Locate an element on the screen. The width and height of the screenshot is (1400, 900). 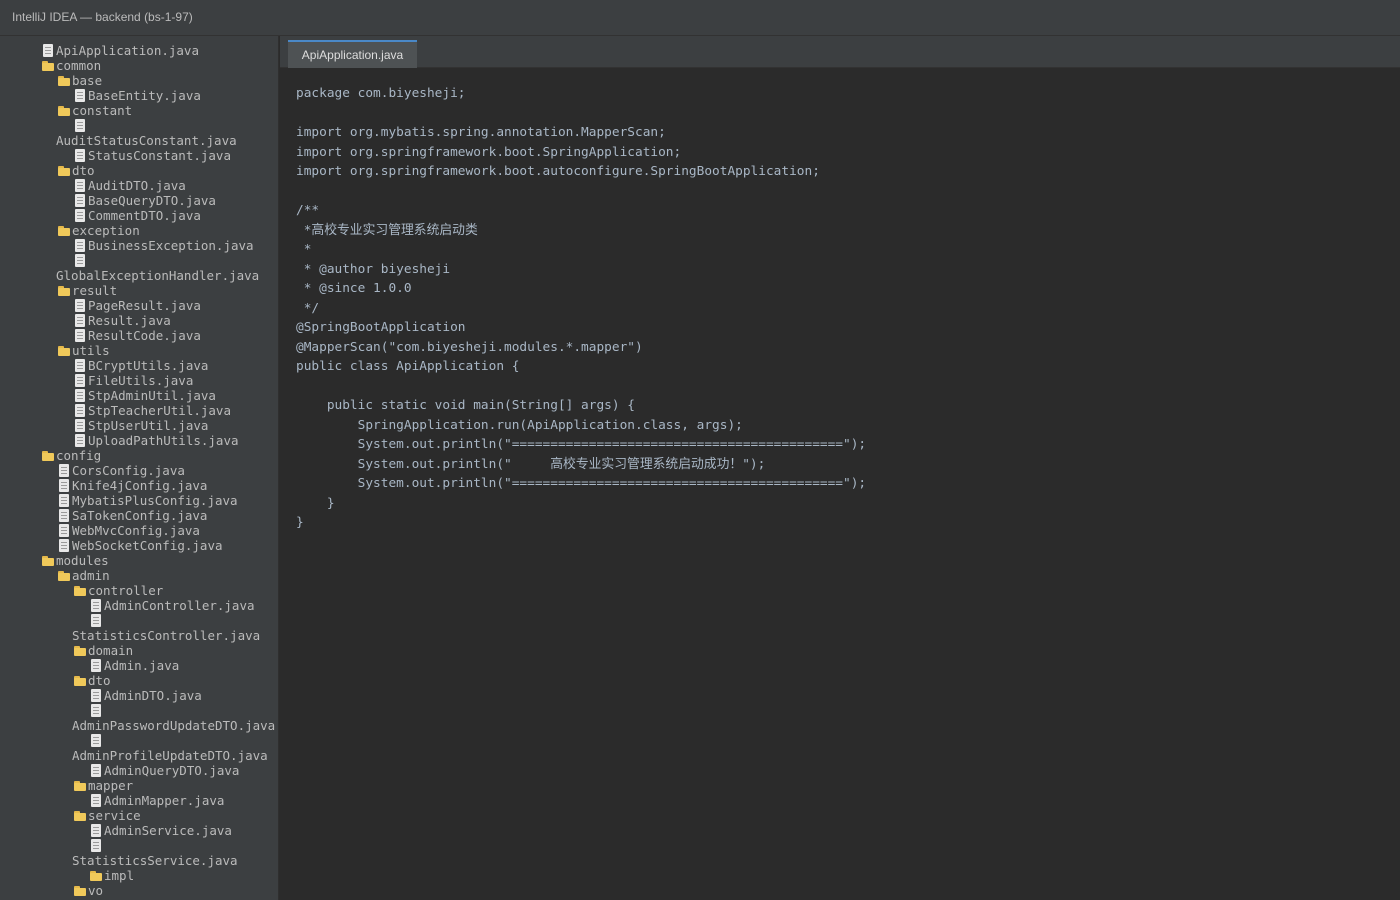
tree-item-label: AdminDTO.java is located at coordinates (153, 695).